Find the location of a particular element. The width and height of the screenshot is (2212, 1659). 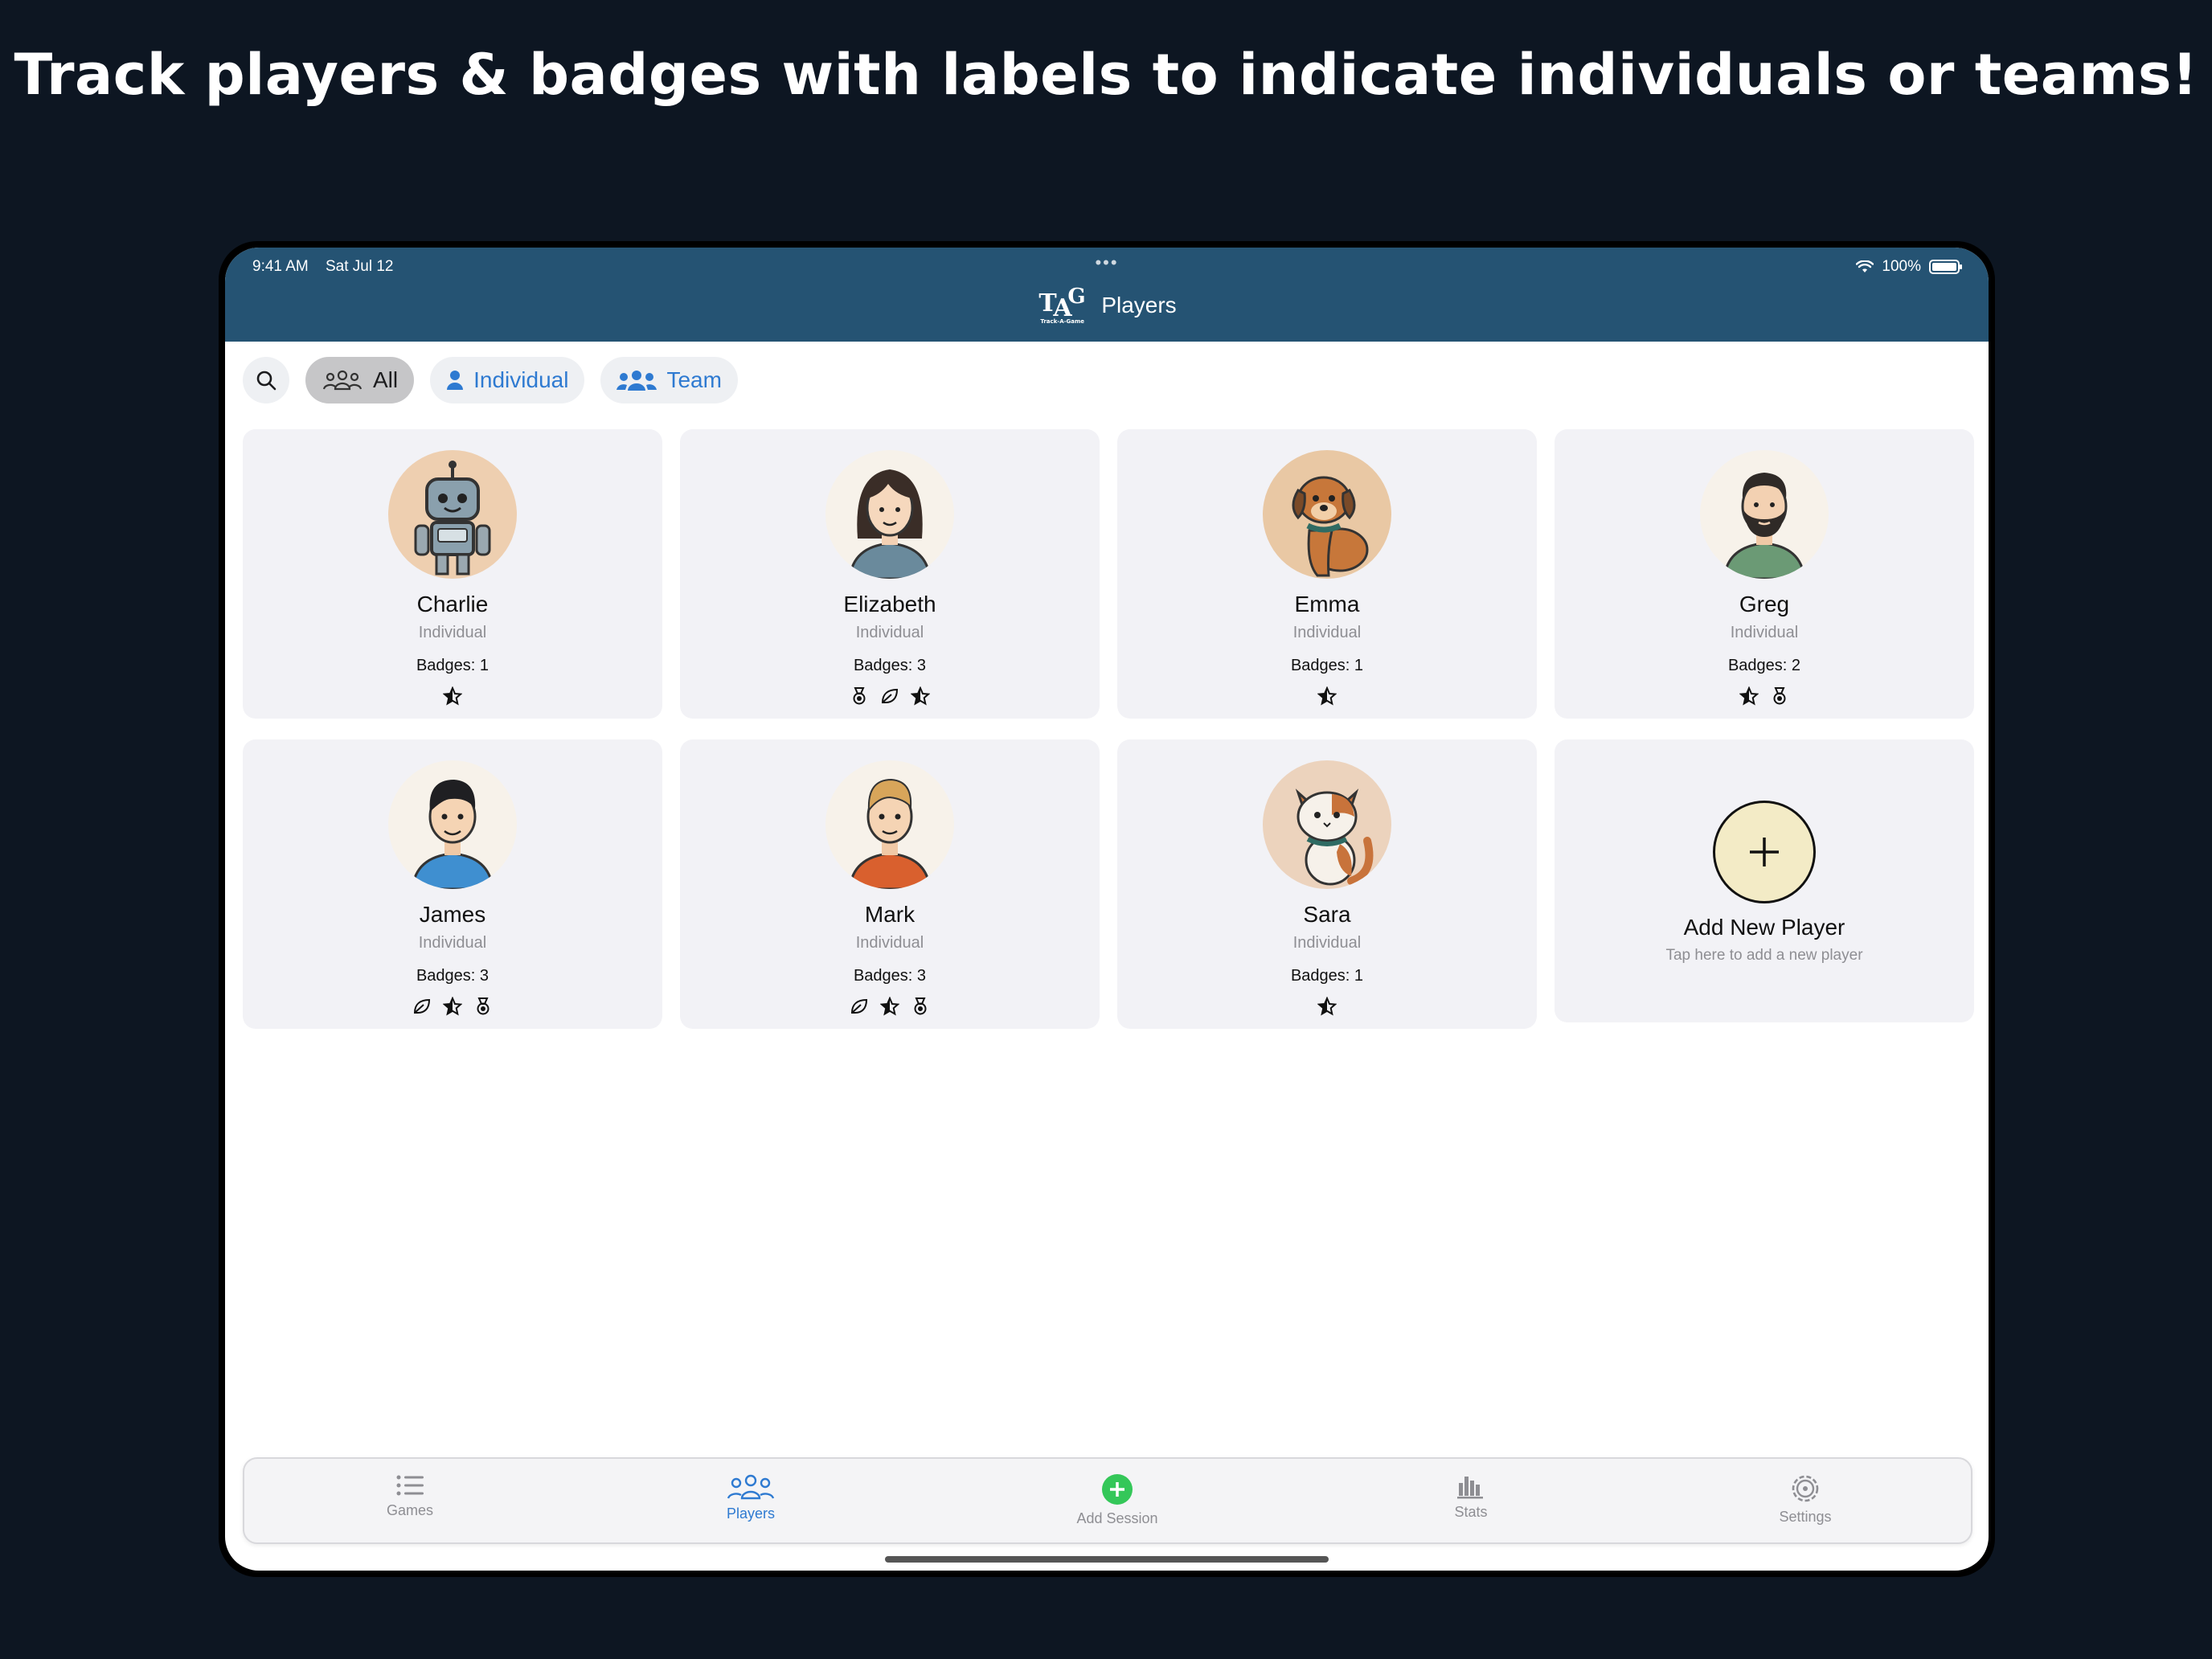

player-name: Elizabeth is located at coordinates (889, 604).